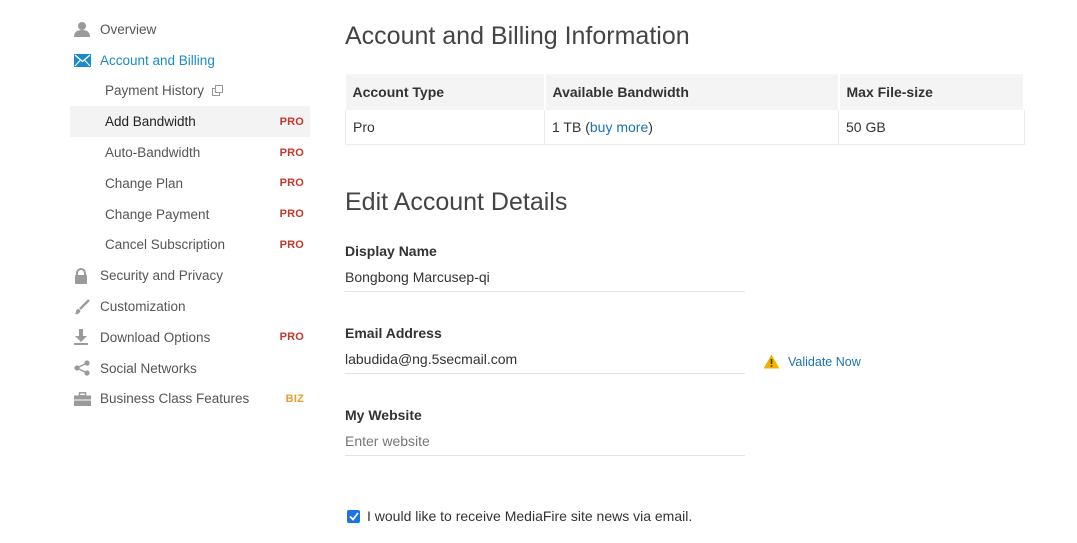  What do you see at coordinates (85, 29) in the screenshot?
I see `user-icon` at bounding box center [85, 29].